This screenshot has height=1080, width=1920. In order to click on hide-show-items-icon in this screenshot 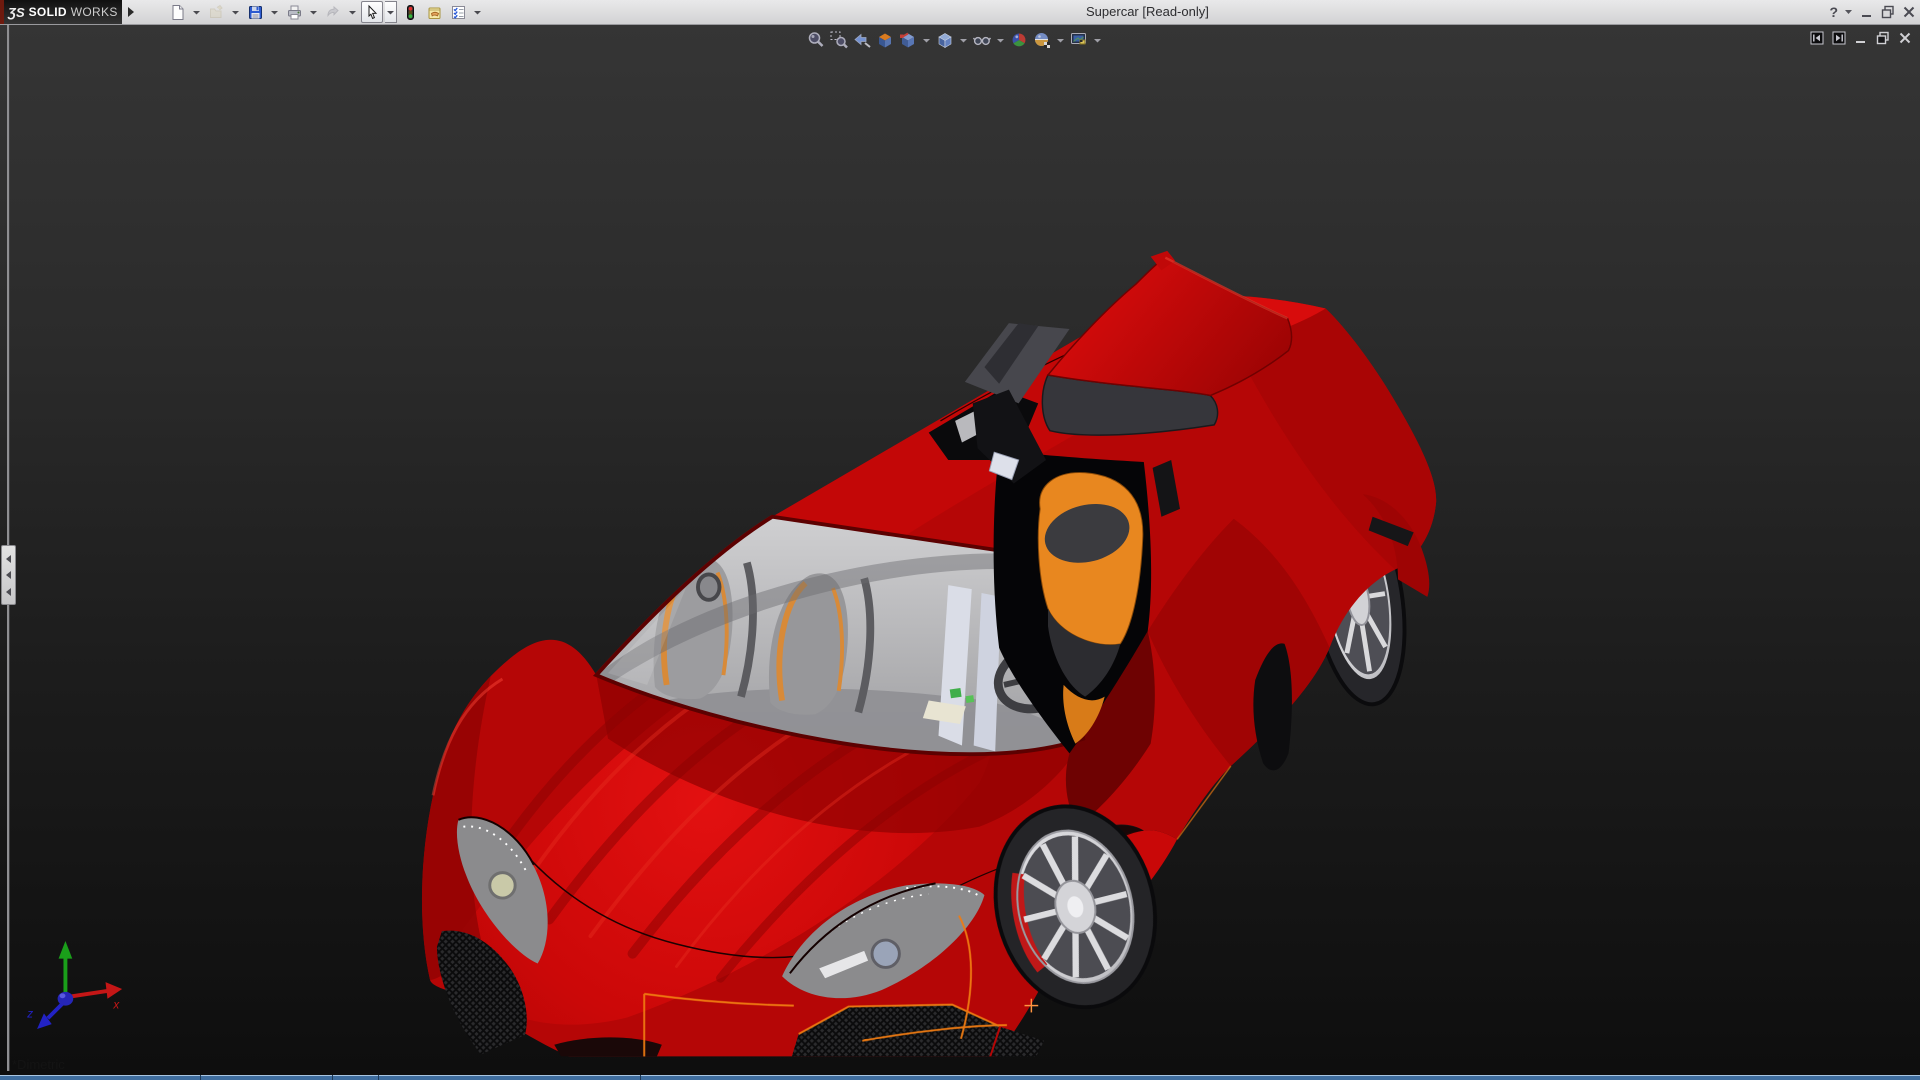, I will do `click(982, 40)`.